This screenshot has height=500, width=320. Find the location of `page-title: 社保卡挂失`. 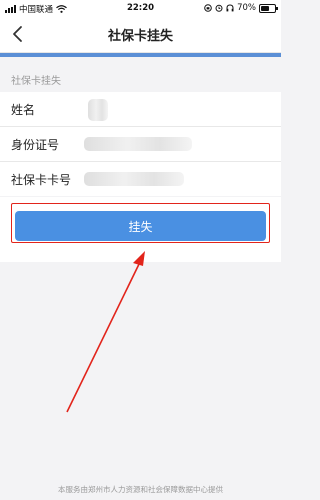

page-title: 社保卡挂失 is located at coordinates (140, 36).